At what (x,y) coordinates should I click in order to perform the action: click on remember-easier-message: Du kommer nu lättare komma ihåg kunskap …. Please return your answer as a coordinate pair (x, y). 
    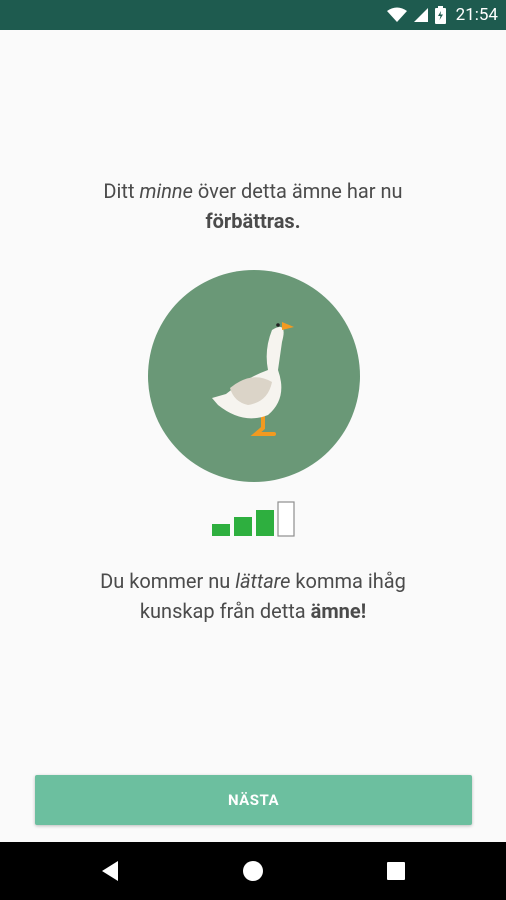
    Looking at the image, I should click on (253, 596).